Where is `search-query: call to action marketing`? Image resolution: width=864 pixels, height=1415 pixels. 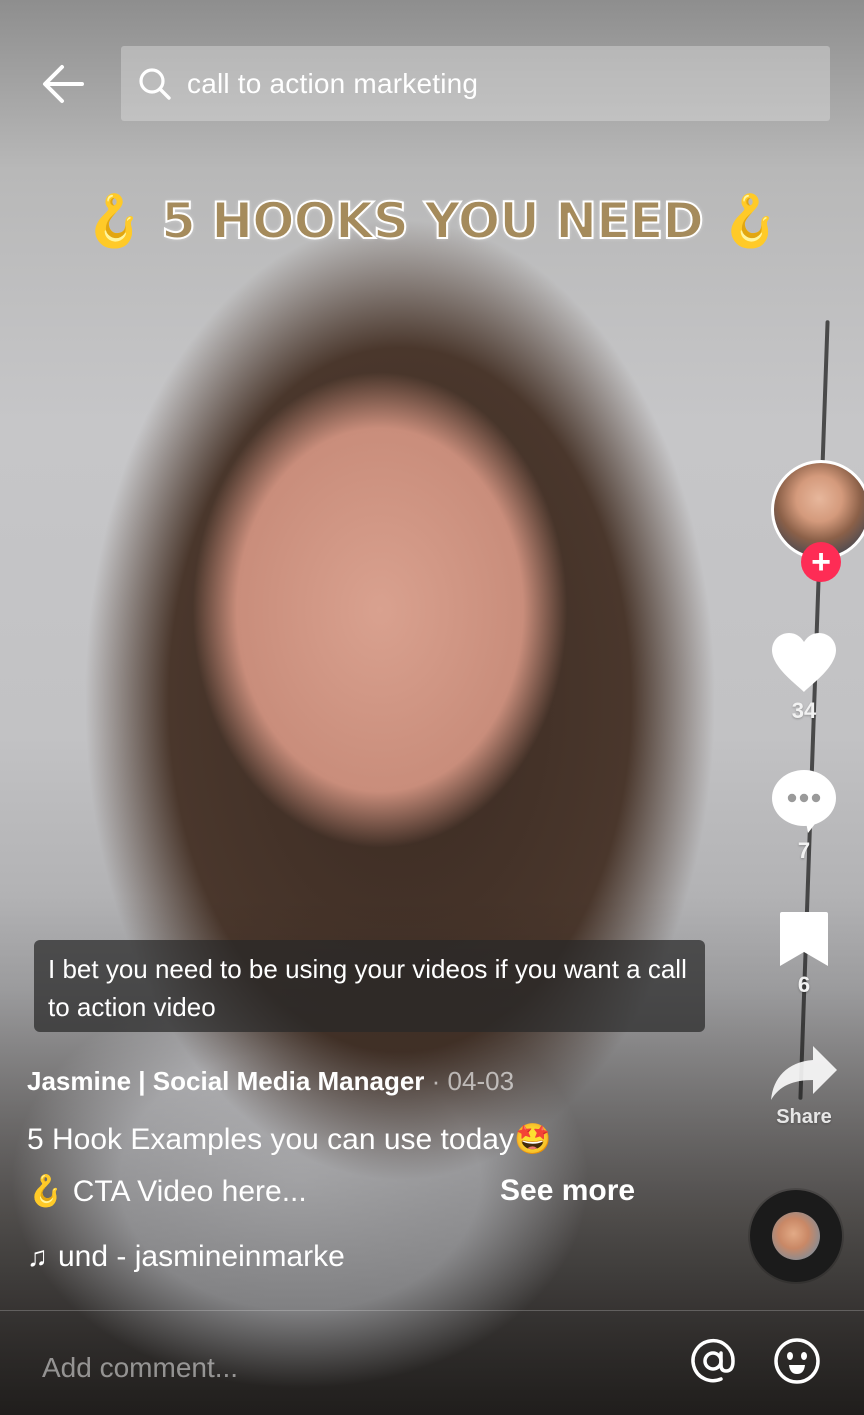
search-query: call to action marketing is located at coordinates (333, 83).